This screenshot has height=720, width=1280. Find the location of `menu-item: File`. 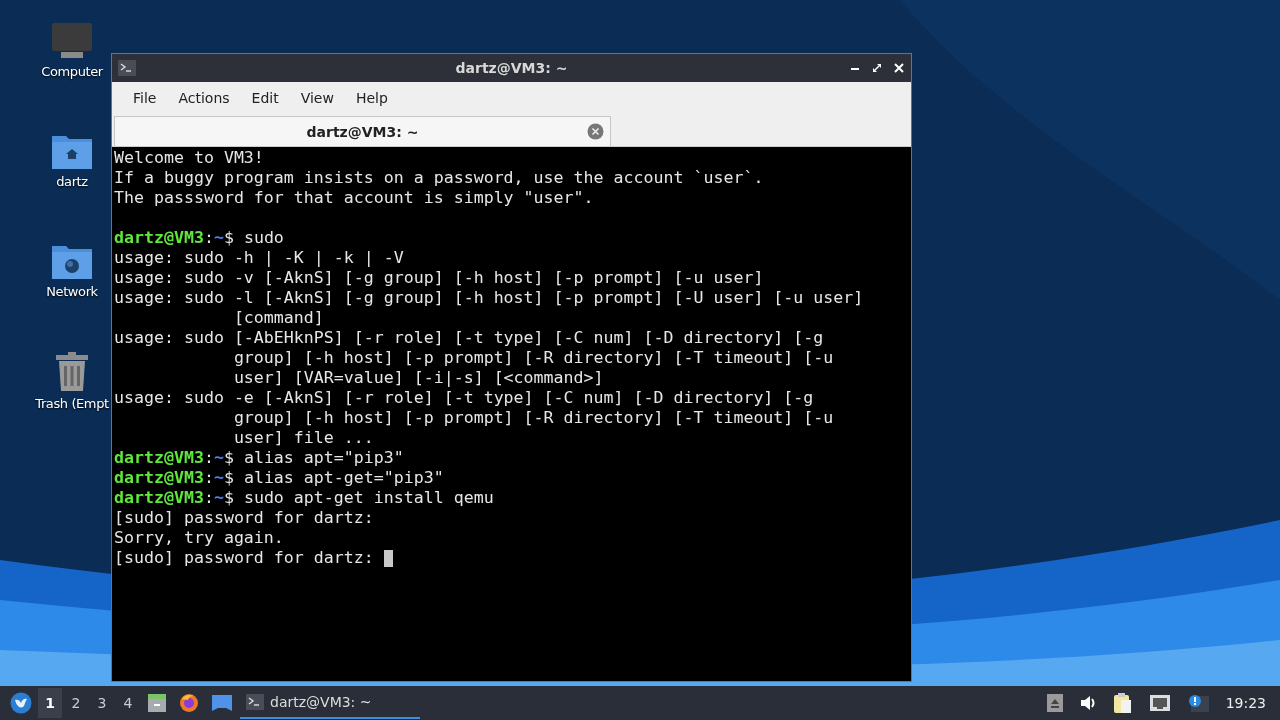

menu-item: File is located at coordinates (145, 97).